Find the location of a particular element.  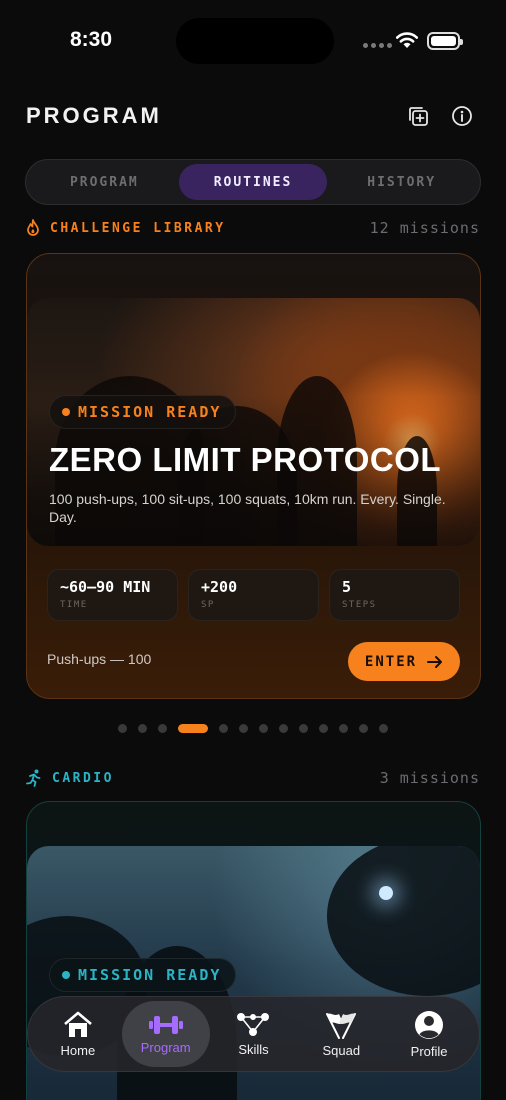

tab-label: Skills is located at coordinates (253, 1049).